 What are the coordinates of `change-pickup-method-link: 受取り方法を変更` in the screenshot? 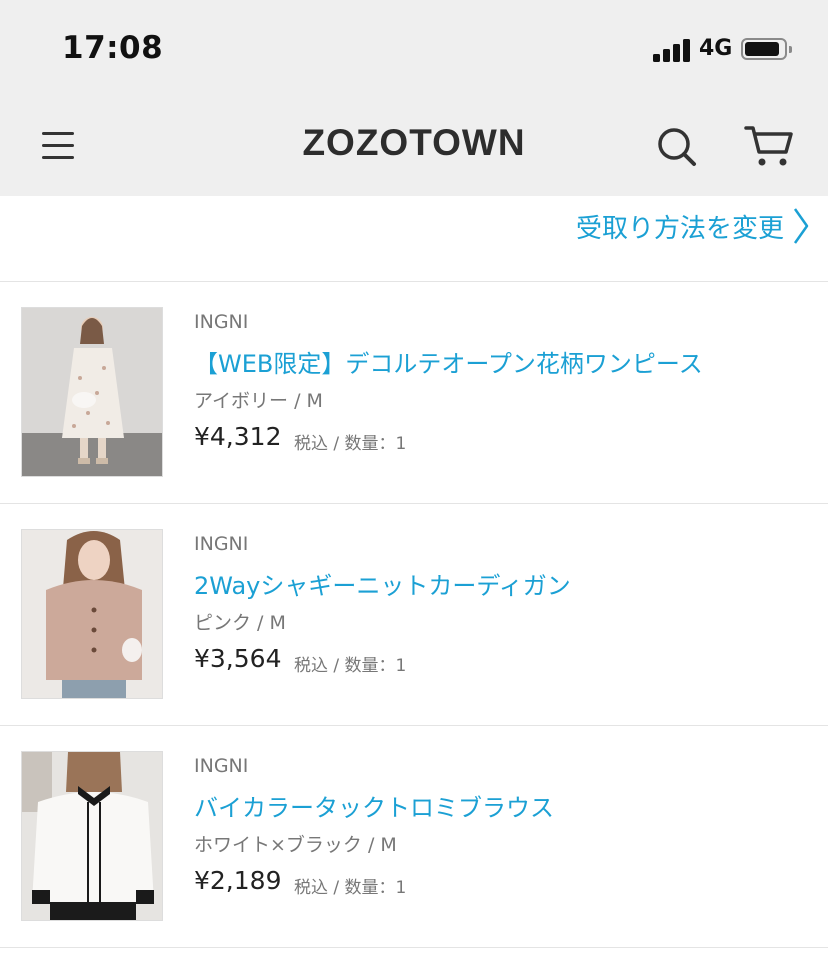 It's located at (693, 226).